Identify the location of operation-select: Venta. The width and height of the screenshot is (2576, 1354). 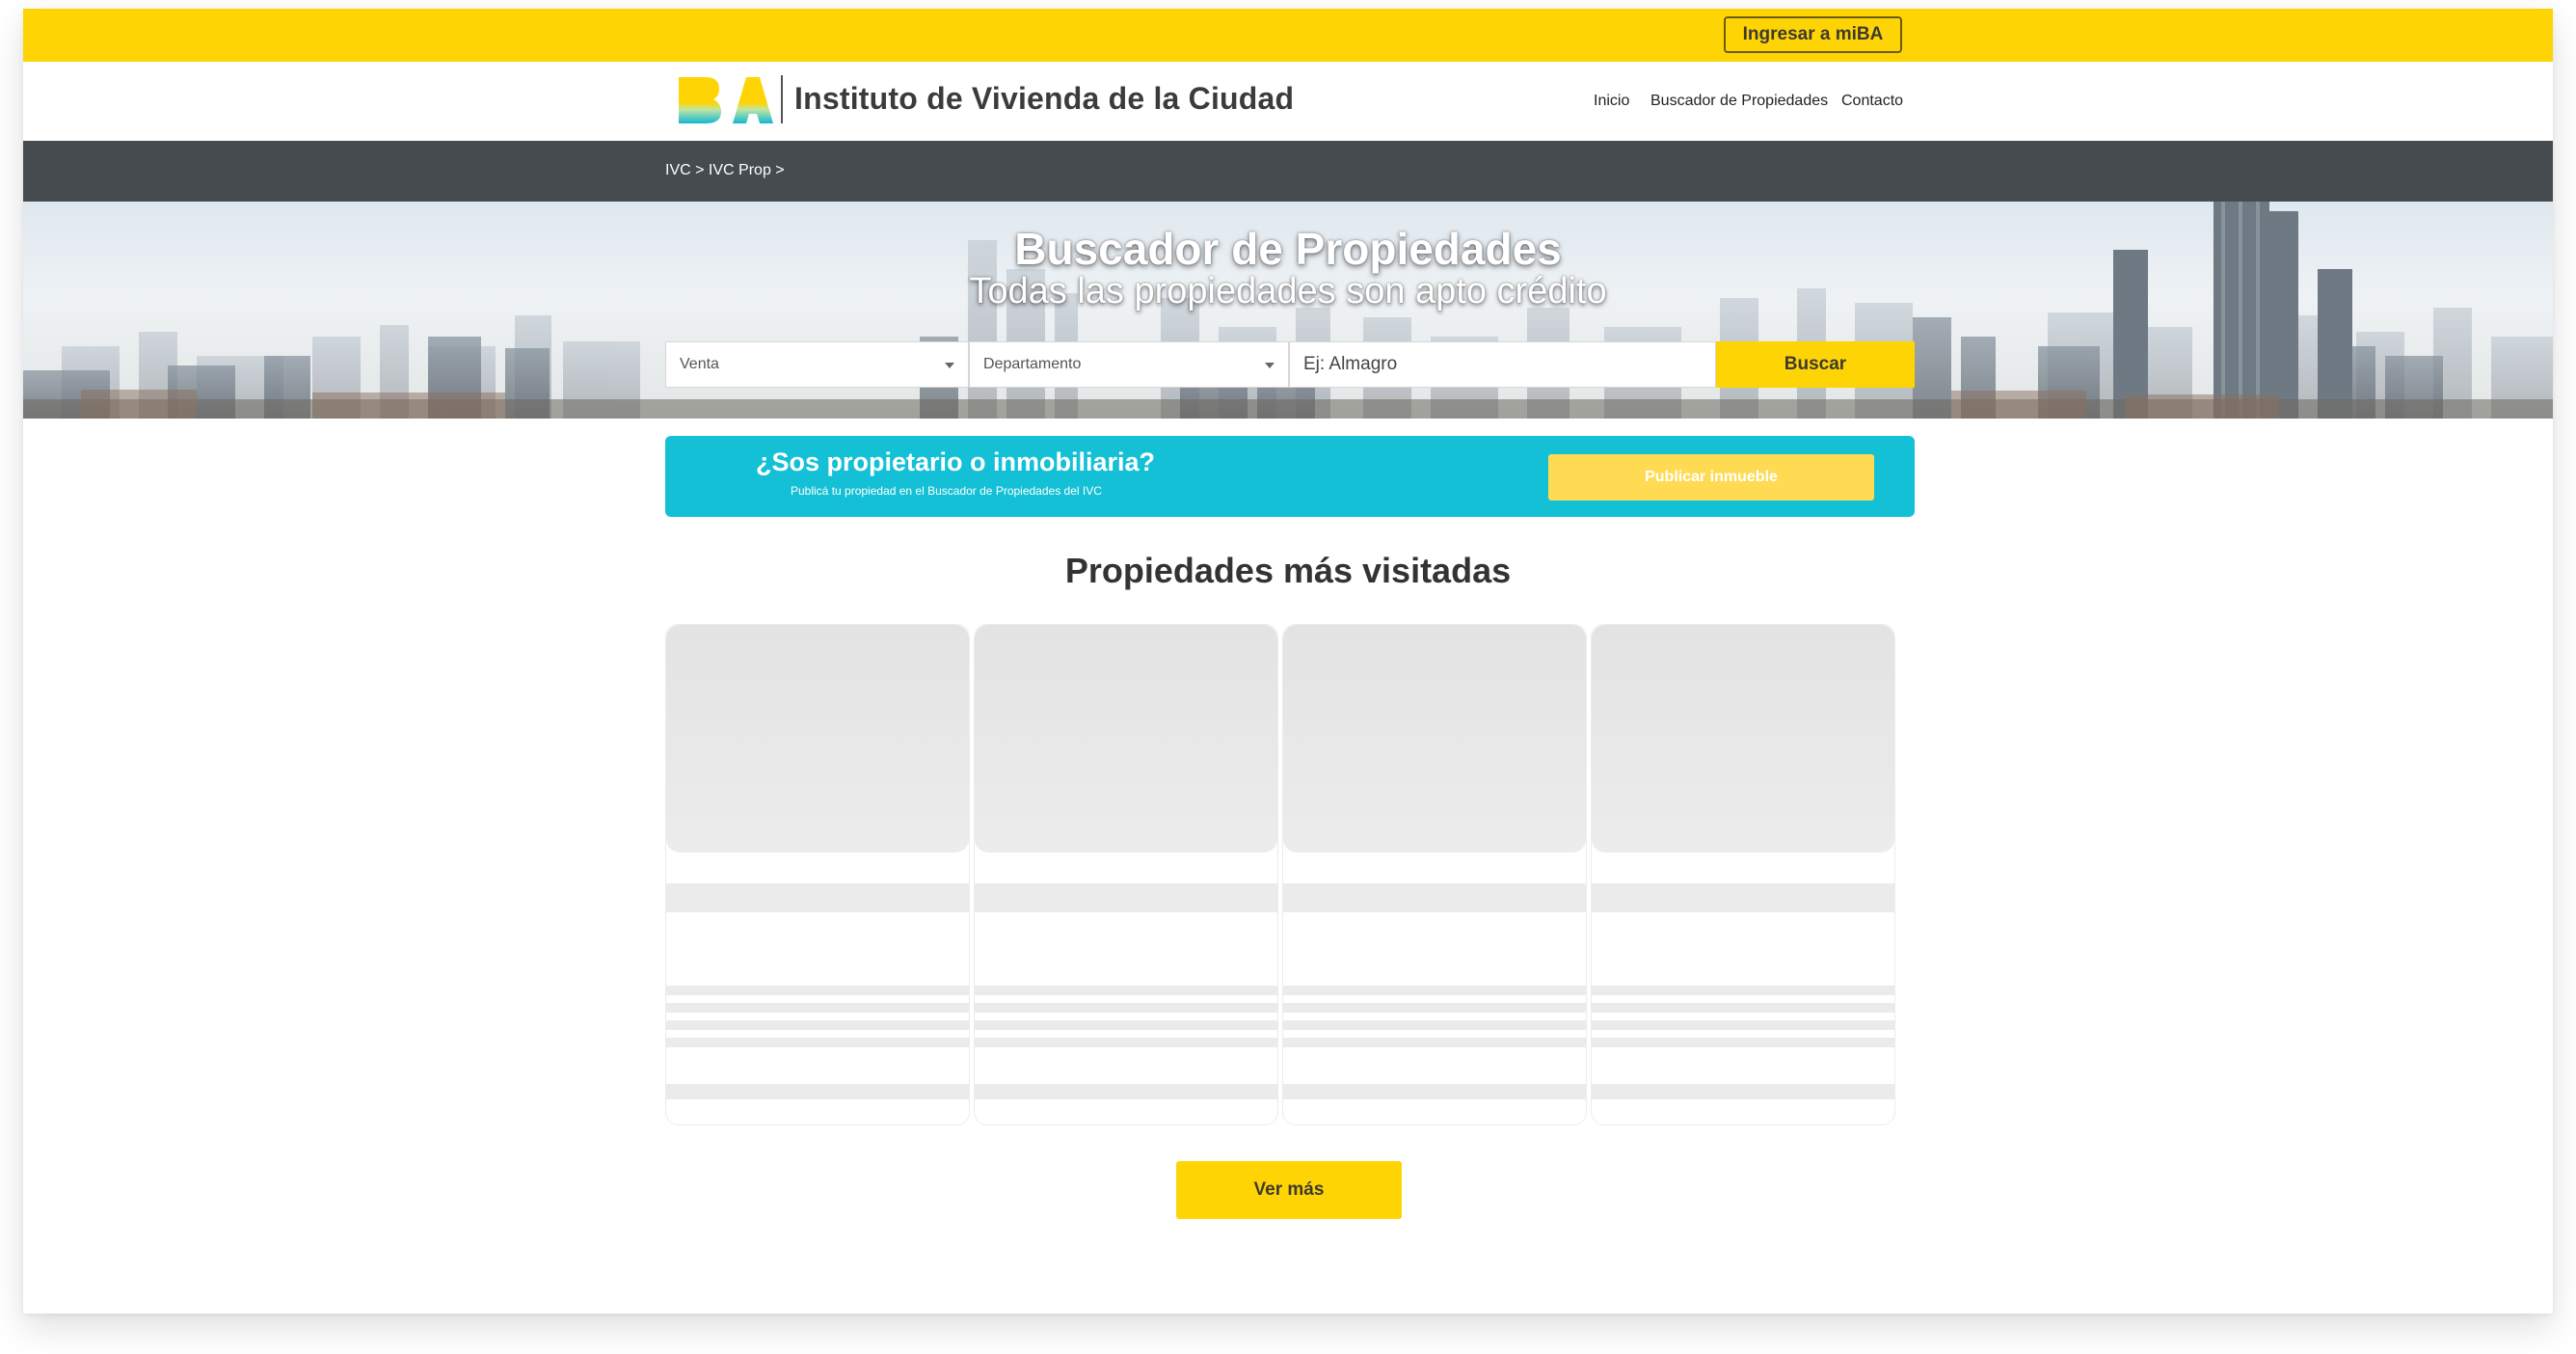
(817, 364).